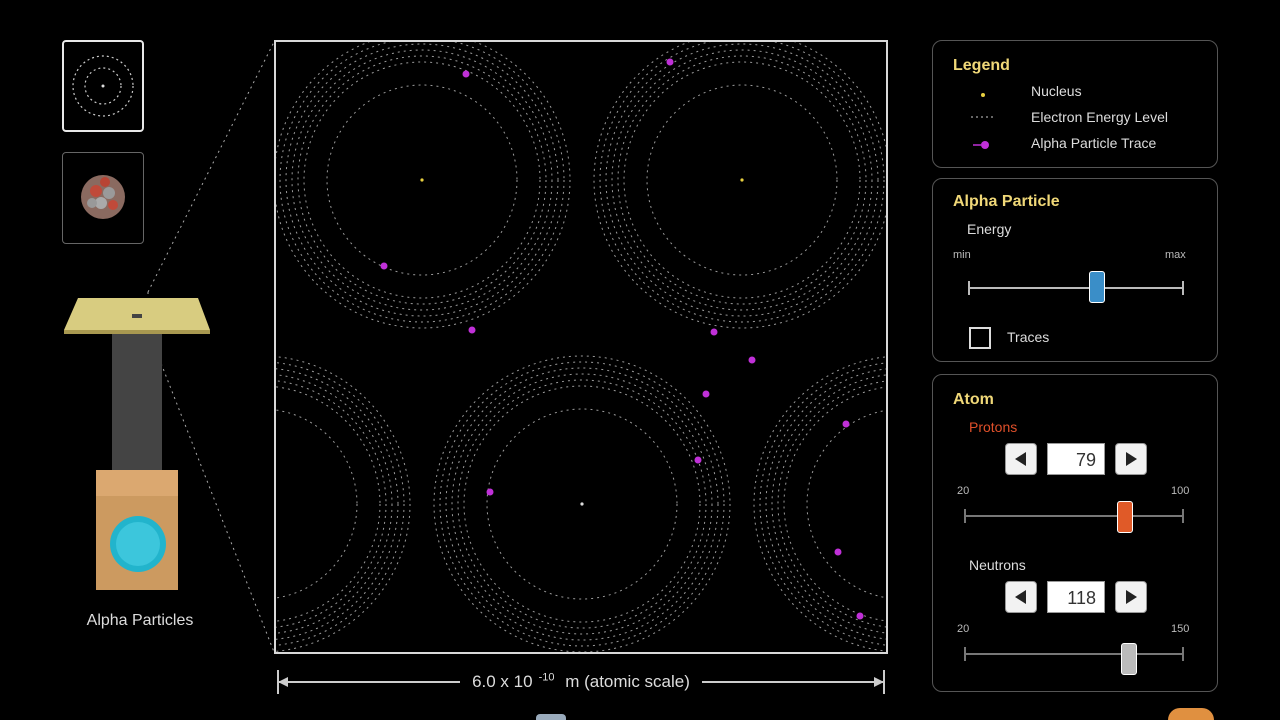 Image resolution: width=1280 pixels, height=720 pixels. I want to click on neutrons-slider-track, so click(1074, 654).